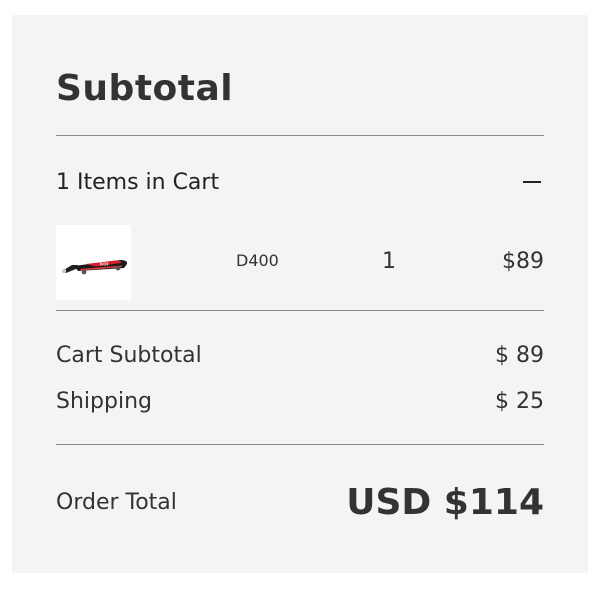 This screenshot has height=589, width=593. I want to click on subtotal-value: $ 89, so click(519, 355).